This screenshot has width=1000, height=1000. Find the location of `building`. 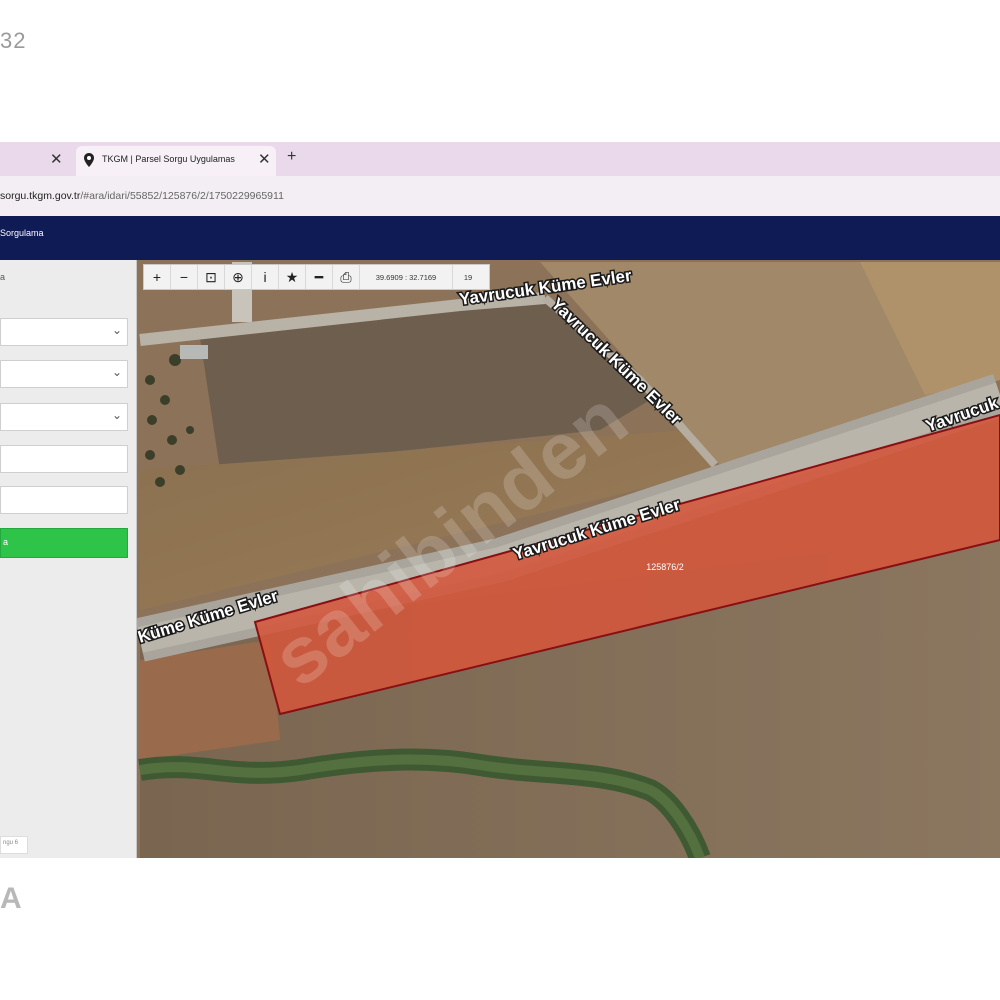

building is located at coordinates (194, 352).